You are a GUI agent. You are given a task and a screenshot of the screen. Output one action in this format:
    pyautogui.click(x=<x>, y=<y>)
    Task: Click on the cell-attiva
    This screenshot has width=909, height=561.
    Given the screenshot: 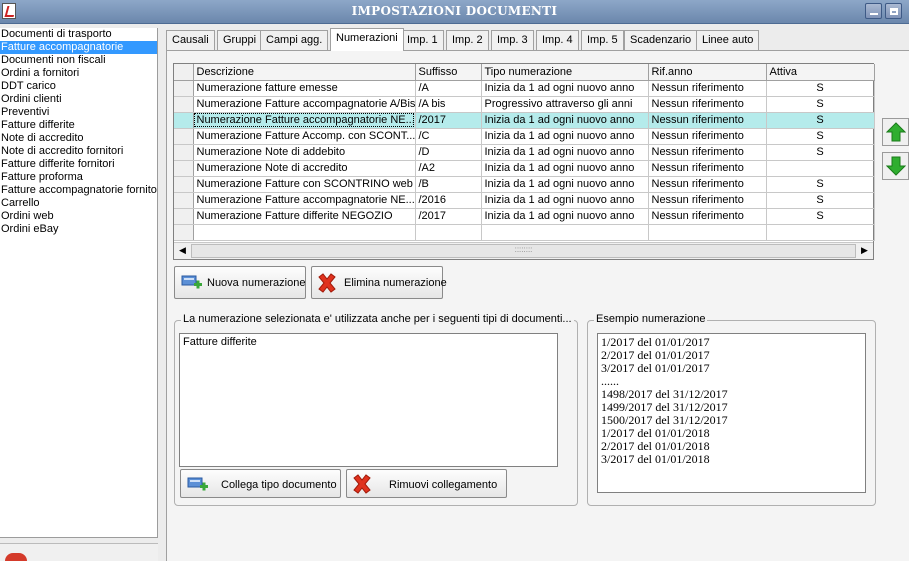 What is the action you would take?
    pyautogui.click(x=820, y=168)
    